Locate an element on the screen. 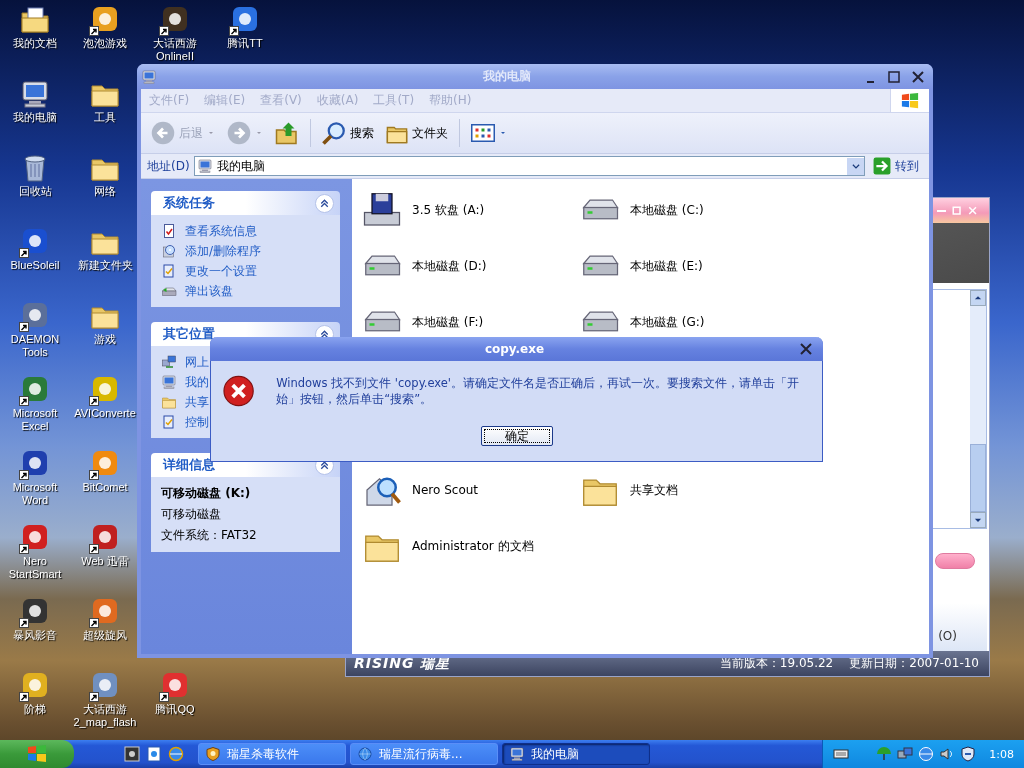 Image resolution: width=1024 pixels, height=768 pixels. update-date-text: 更新日期：2007-01-10 is located at coordinates (914, 663).